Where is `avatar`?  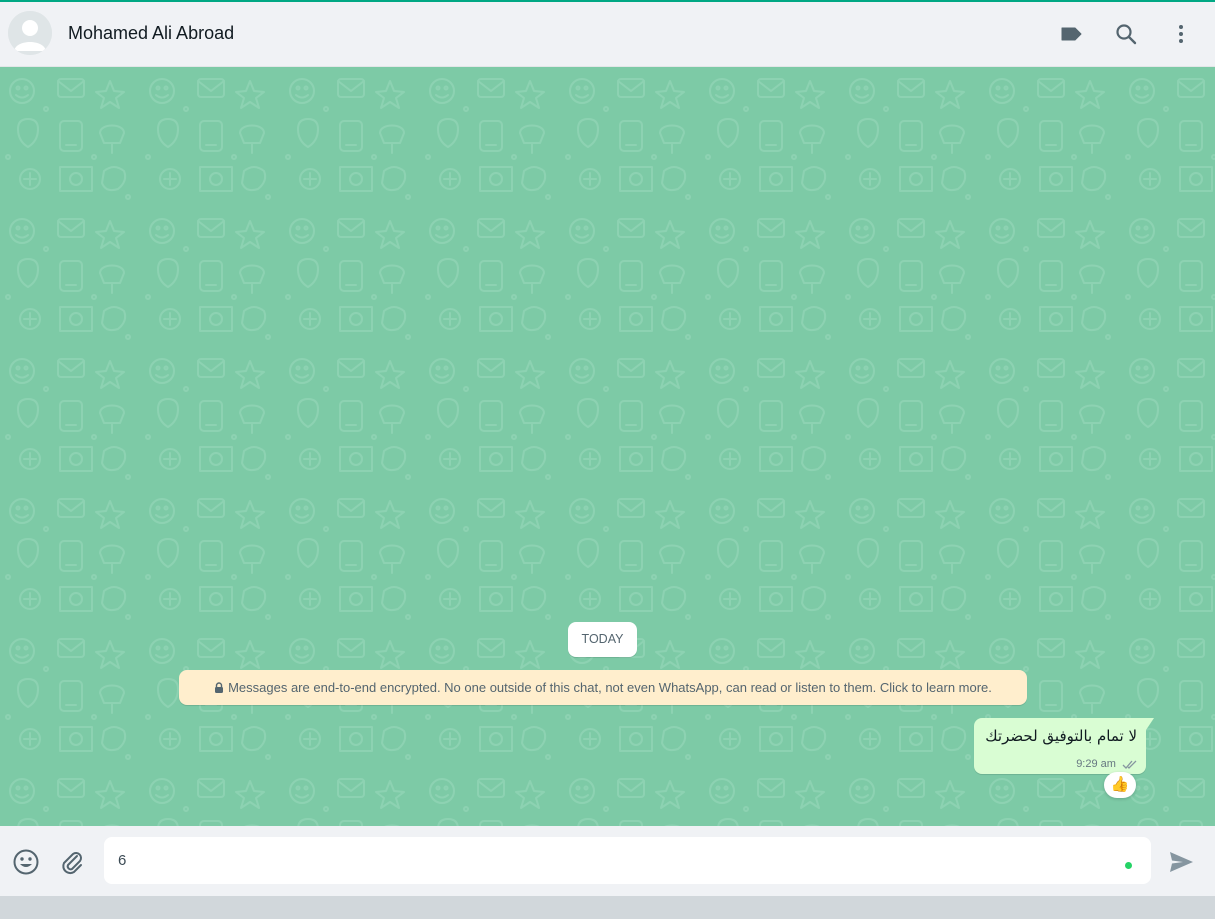
avatar is located at coordinates (30, 33).